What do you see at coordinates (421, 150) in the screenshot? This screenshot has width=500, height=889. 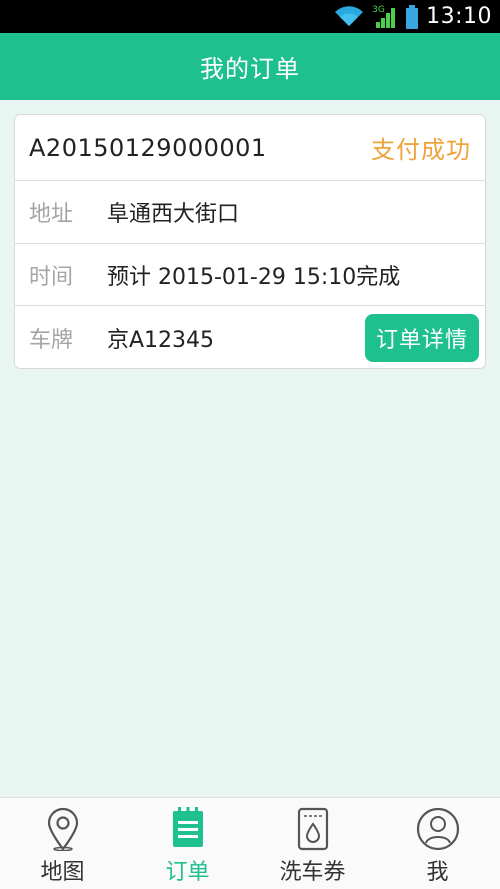 I see `status-badge: 支付成功` at bounding box center [421, 150].